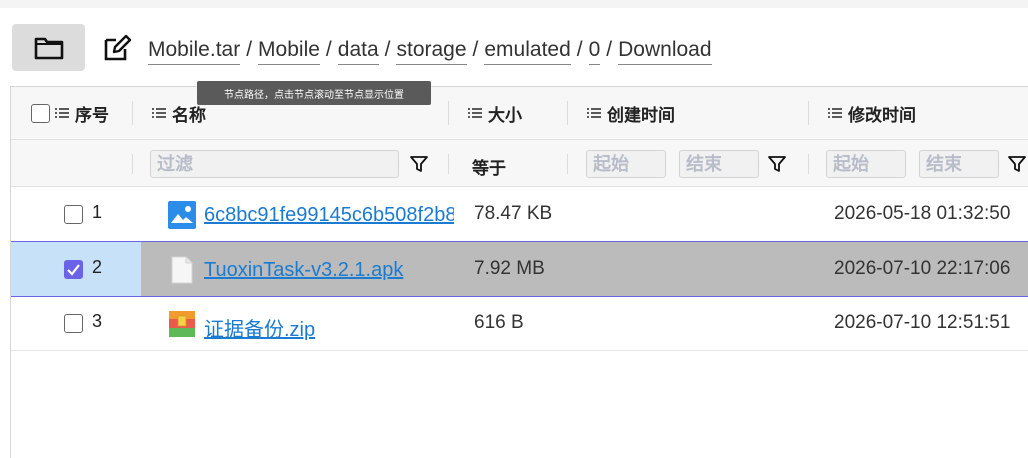 The height and width of the screenshot is (458, 1028). I want to click on name-filter-input: 过滤, so click(274, 164).